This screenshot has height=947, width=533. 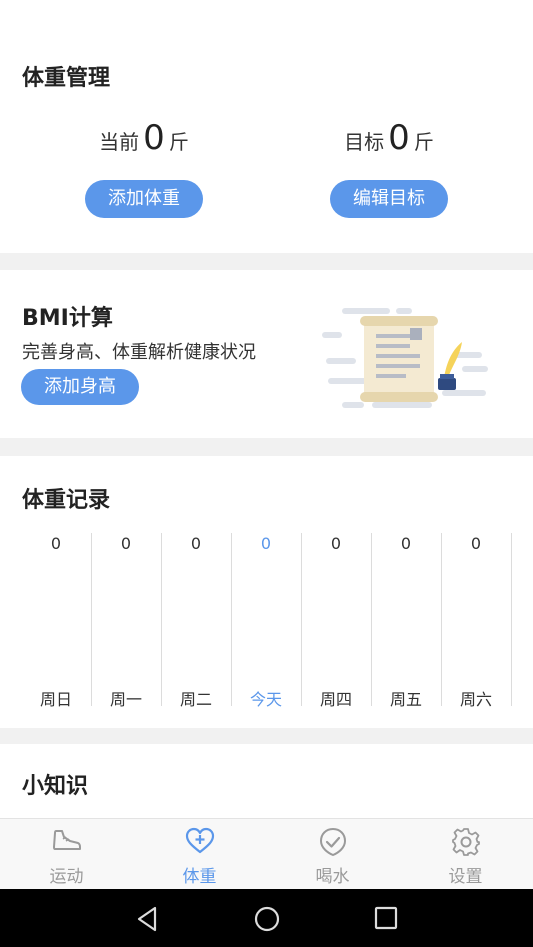 I want to click on nav-label: 设置, so click(x=465, y=877).